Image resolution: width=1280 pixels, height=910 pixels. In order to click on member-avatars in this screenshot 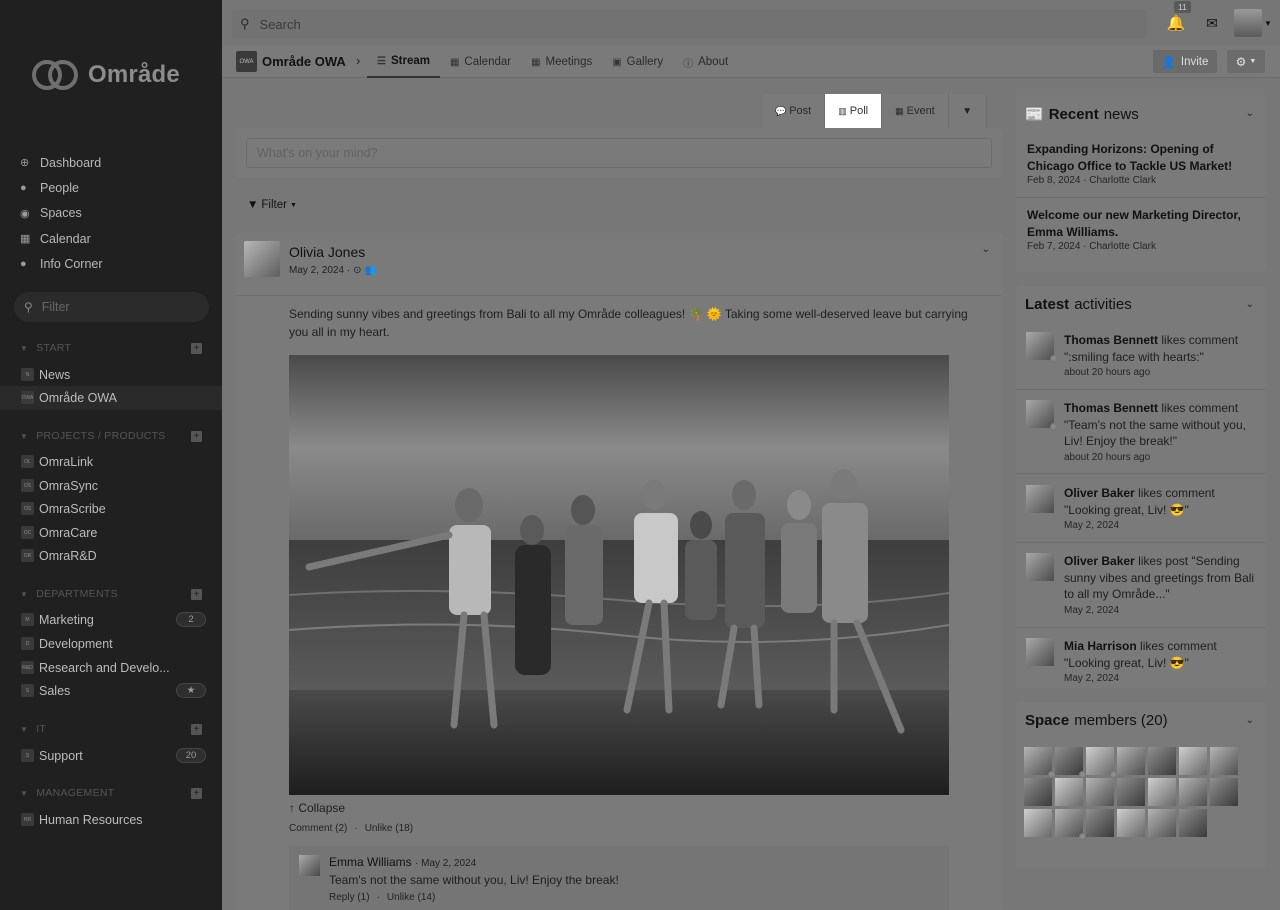, I will do `click(1136, 793)`.